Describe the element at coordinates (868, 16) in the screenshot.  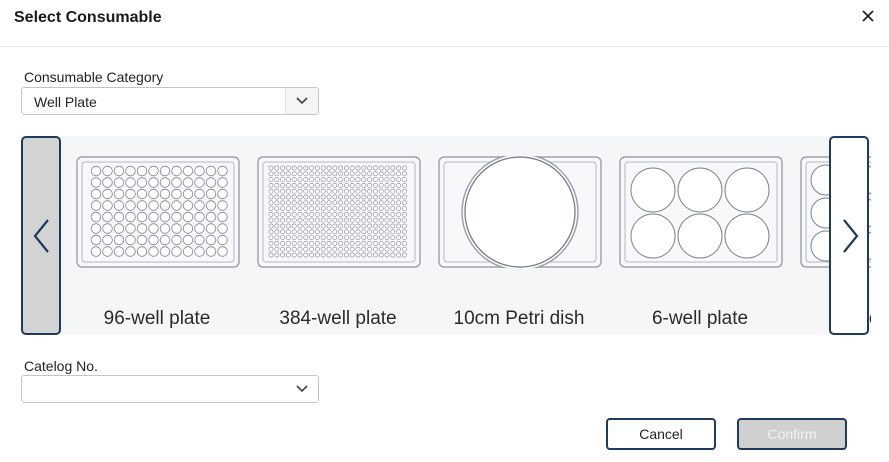
I see `close-icon` at that location.